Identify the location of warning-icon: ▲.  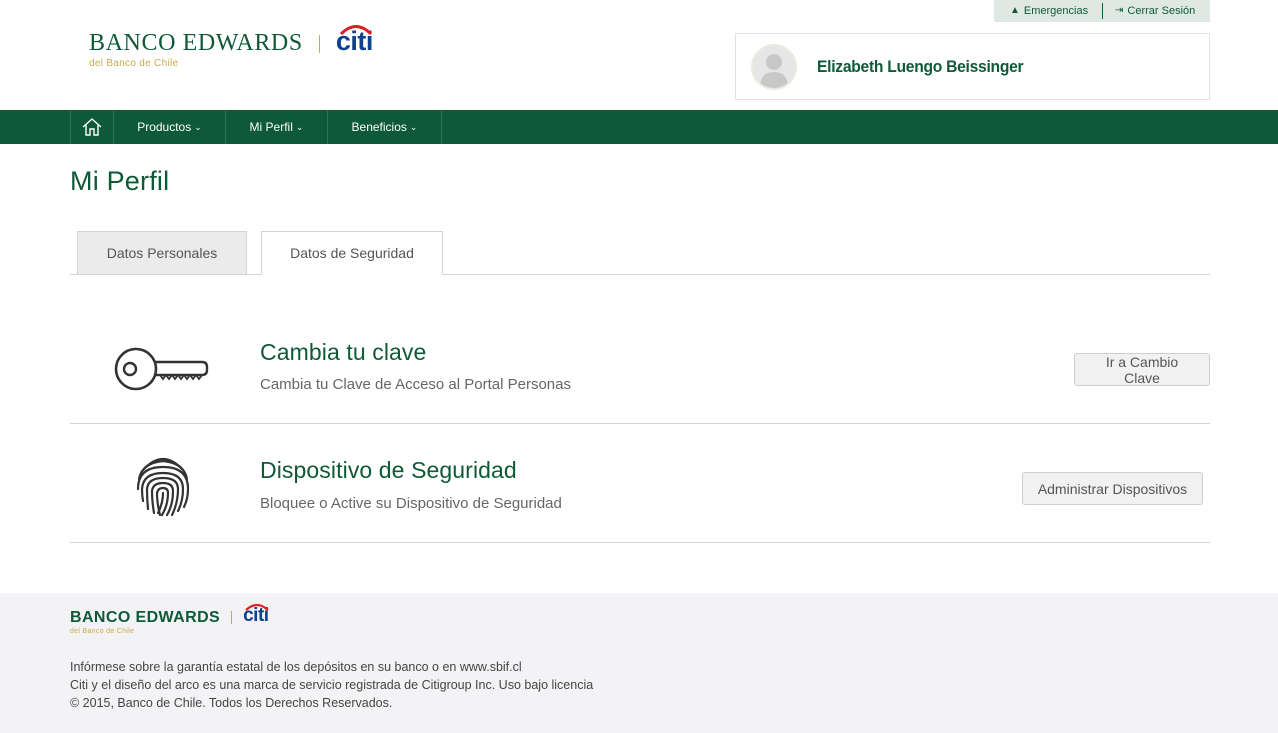
(1015, 10).